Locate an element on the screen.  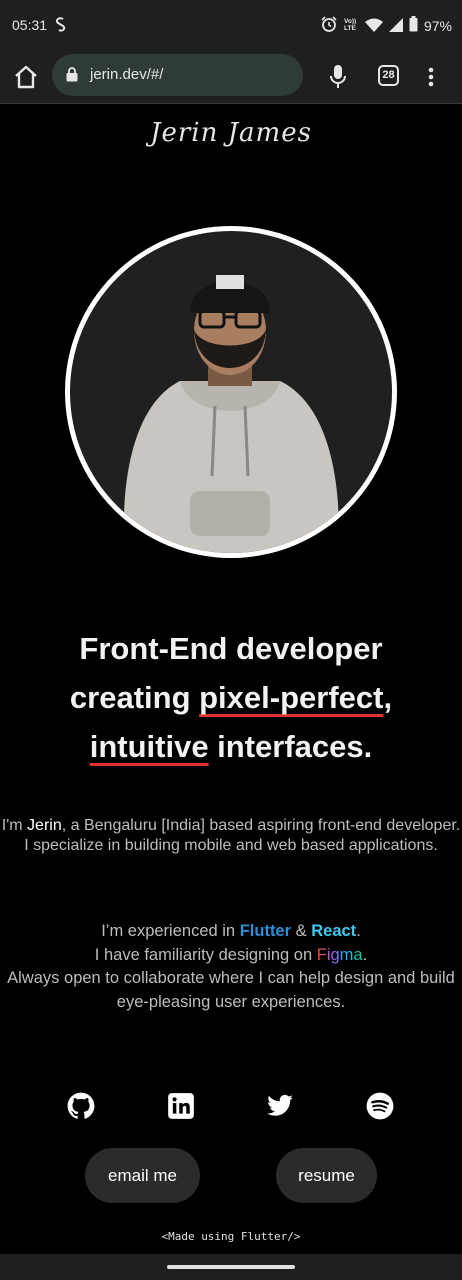
bio-text: I have familiarity designing on is located at coordinates (205, 954).